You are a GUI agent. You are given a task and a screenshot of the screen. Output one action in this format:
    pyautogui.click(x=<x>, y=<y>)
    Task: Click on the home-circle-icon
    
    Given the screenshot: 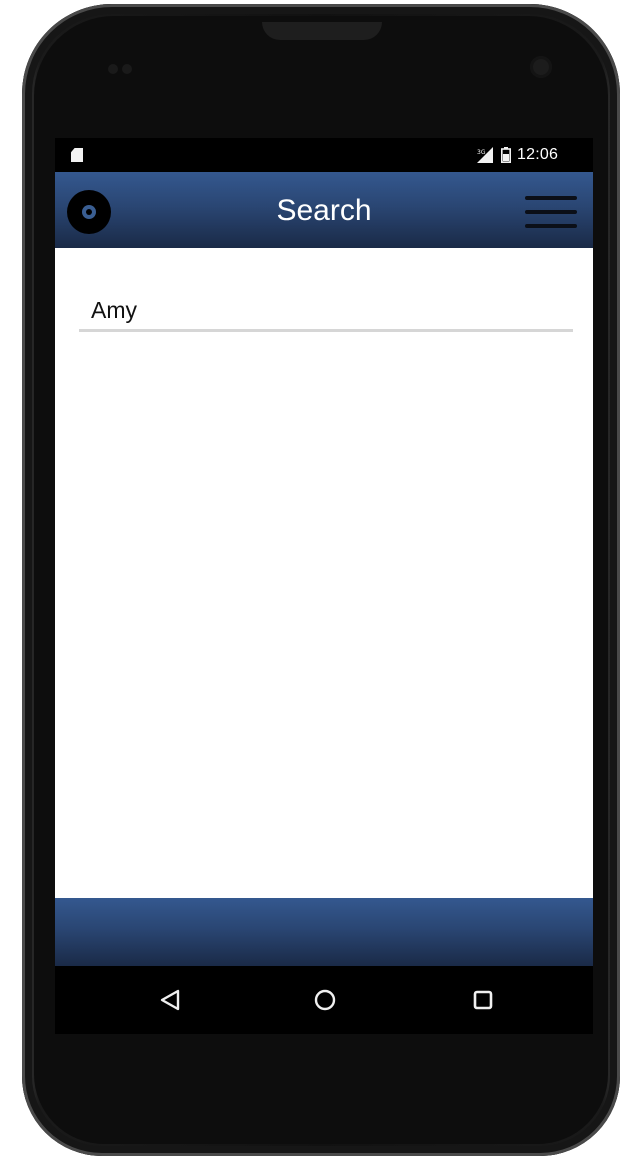 What is the action you would take?
    pyautogui.click(x=325, y=1000)
    